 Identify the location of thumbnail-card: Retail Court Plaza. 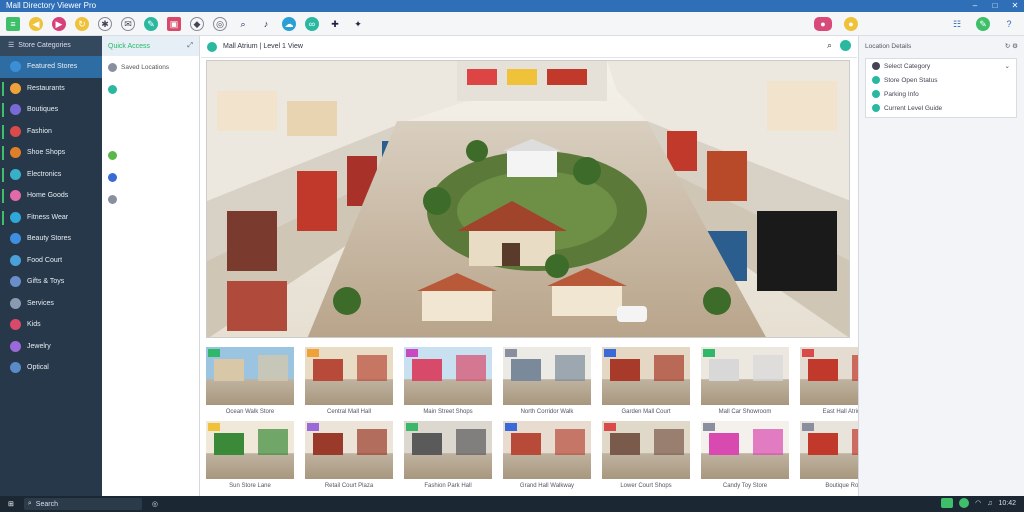
(349, 457).